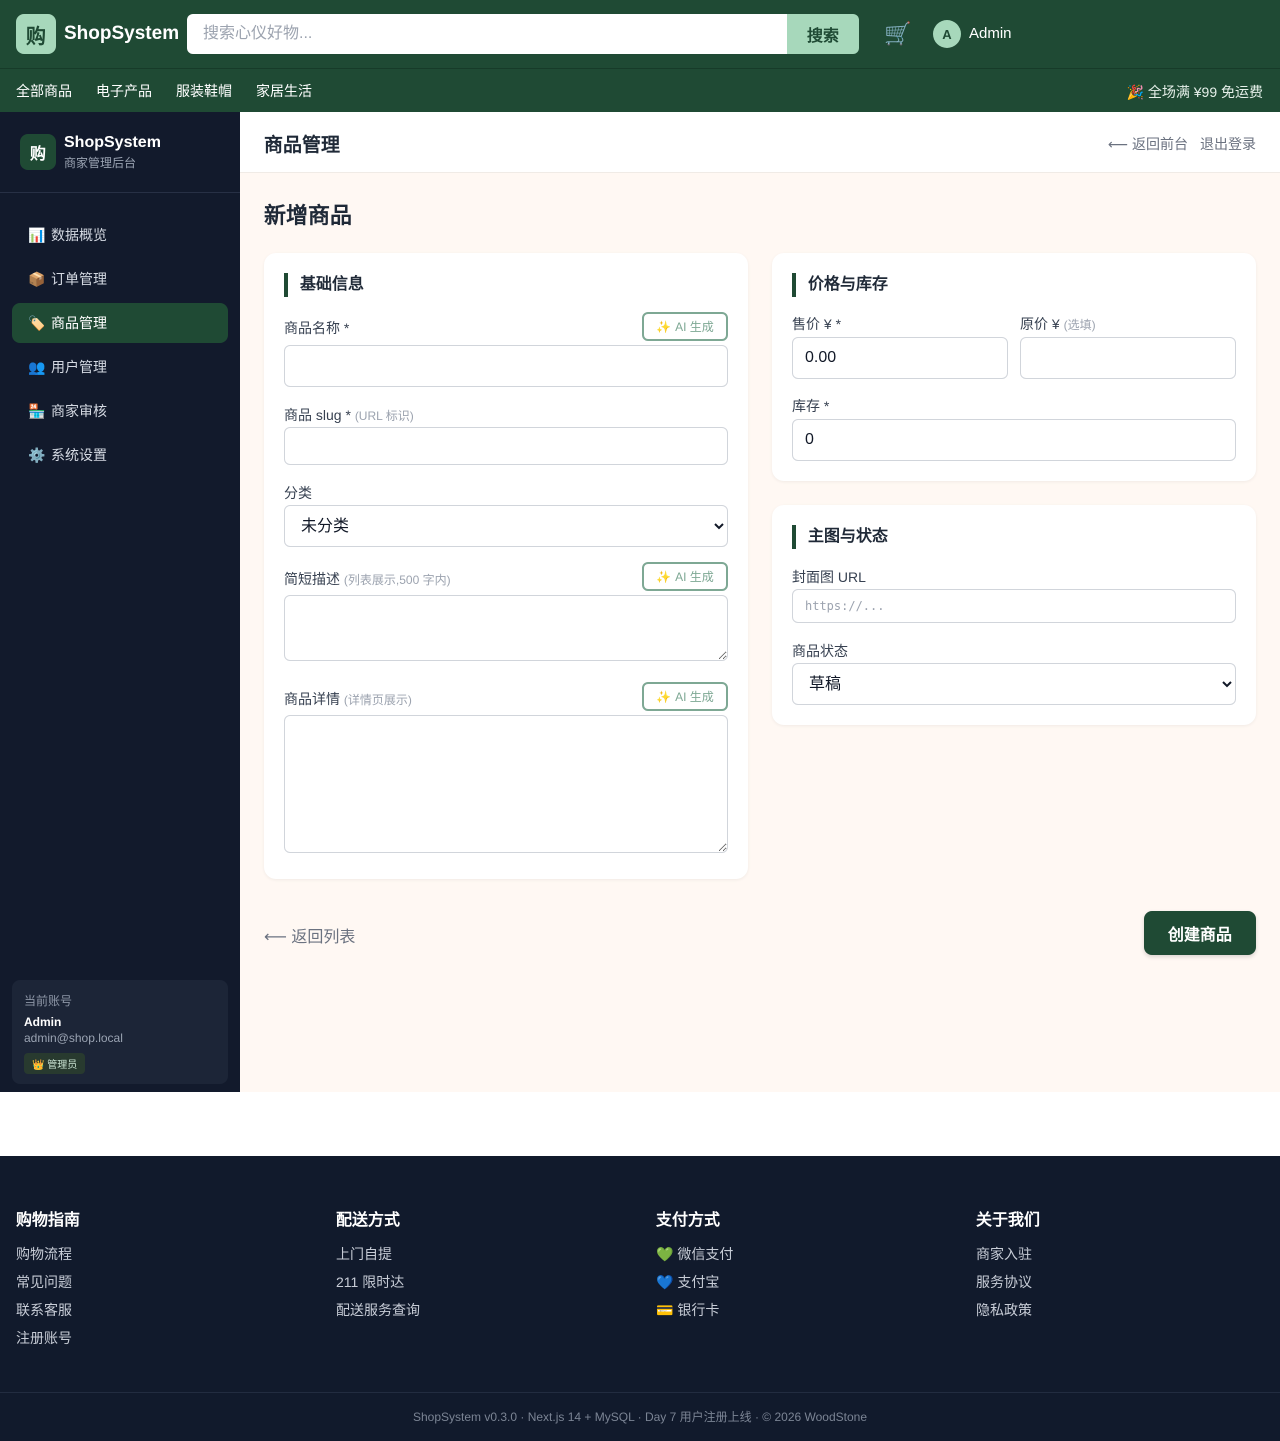 The width and height of the screenshot is (1280, 1441). I want to click on brand-name: ShopSystem, so click(121, 34).